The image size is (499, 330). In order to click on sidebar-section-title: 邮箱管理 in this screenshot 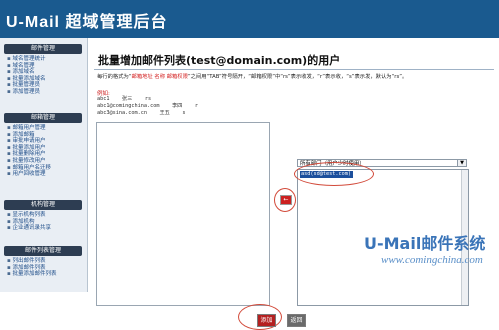, I will do `click(43, 118)`.